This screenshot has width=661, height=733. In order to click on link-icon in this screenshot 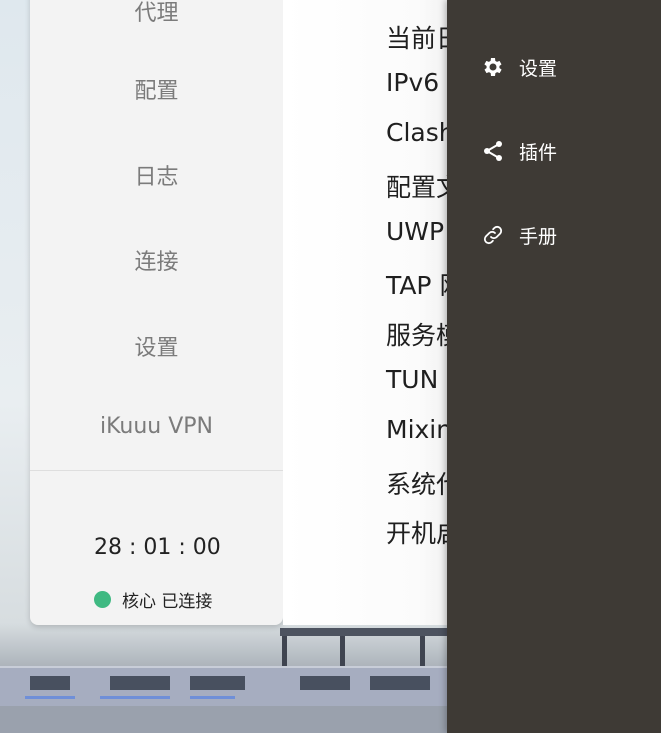, I will do `click(493, 235)`.